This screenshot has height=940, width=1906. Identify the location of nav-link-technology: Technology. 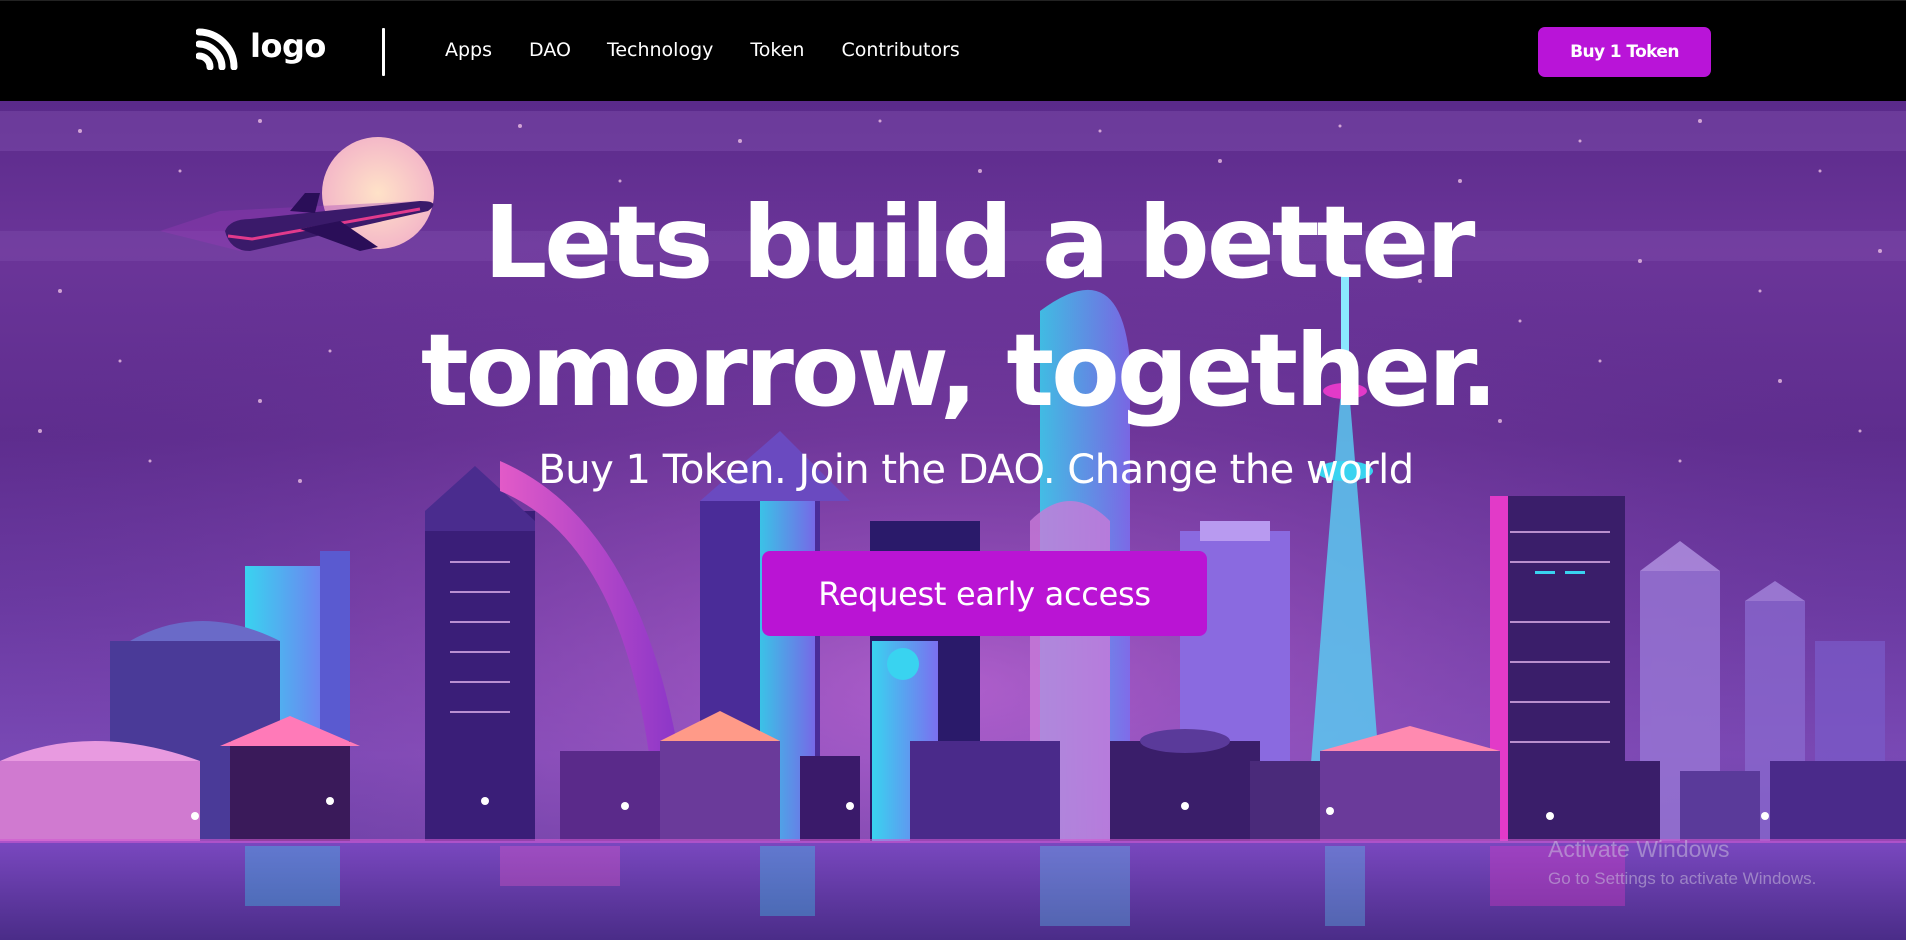
(660, 50).